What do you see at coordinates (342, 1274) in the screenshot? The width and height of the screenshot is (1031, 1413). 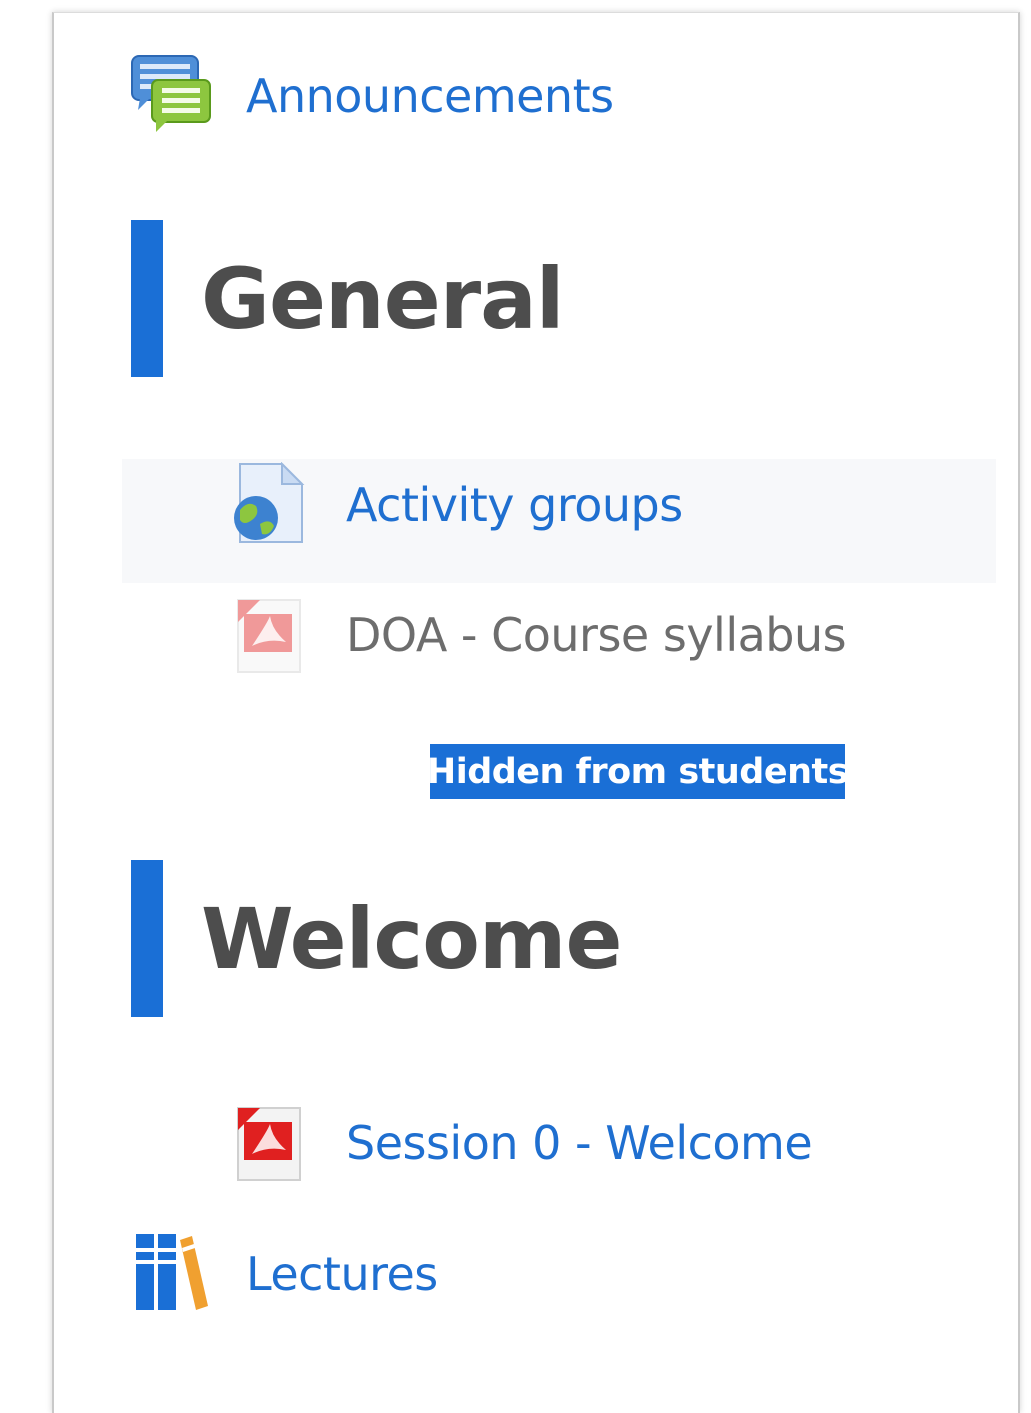 I see `lectures-link: Lectures` at bounding box center [342, 1274].